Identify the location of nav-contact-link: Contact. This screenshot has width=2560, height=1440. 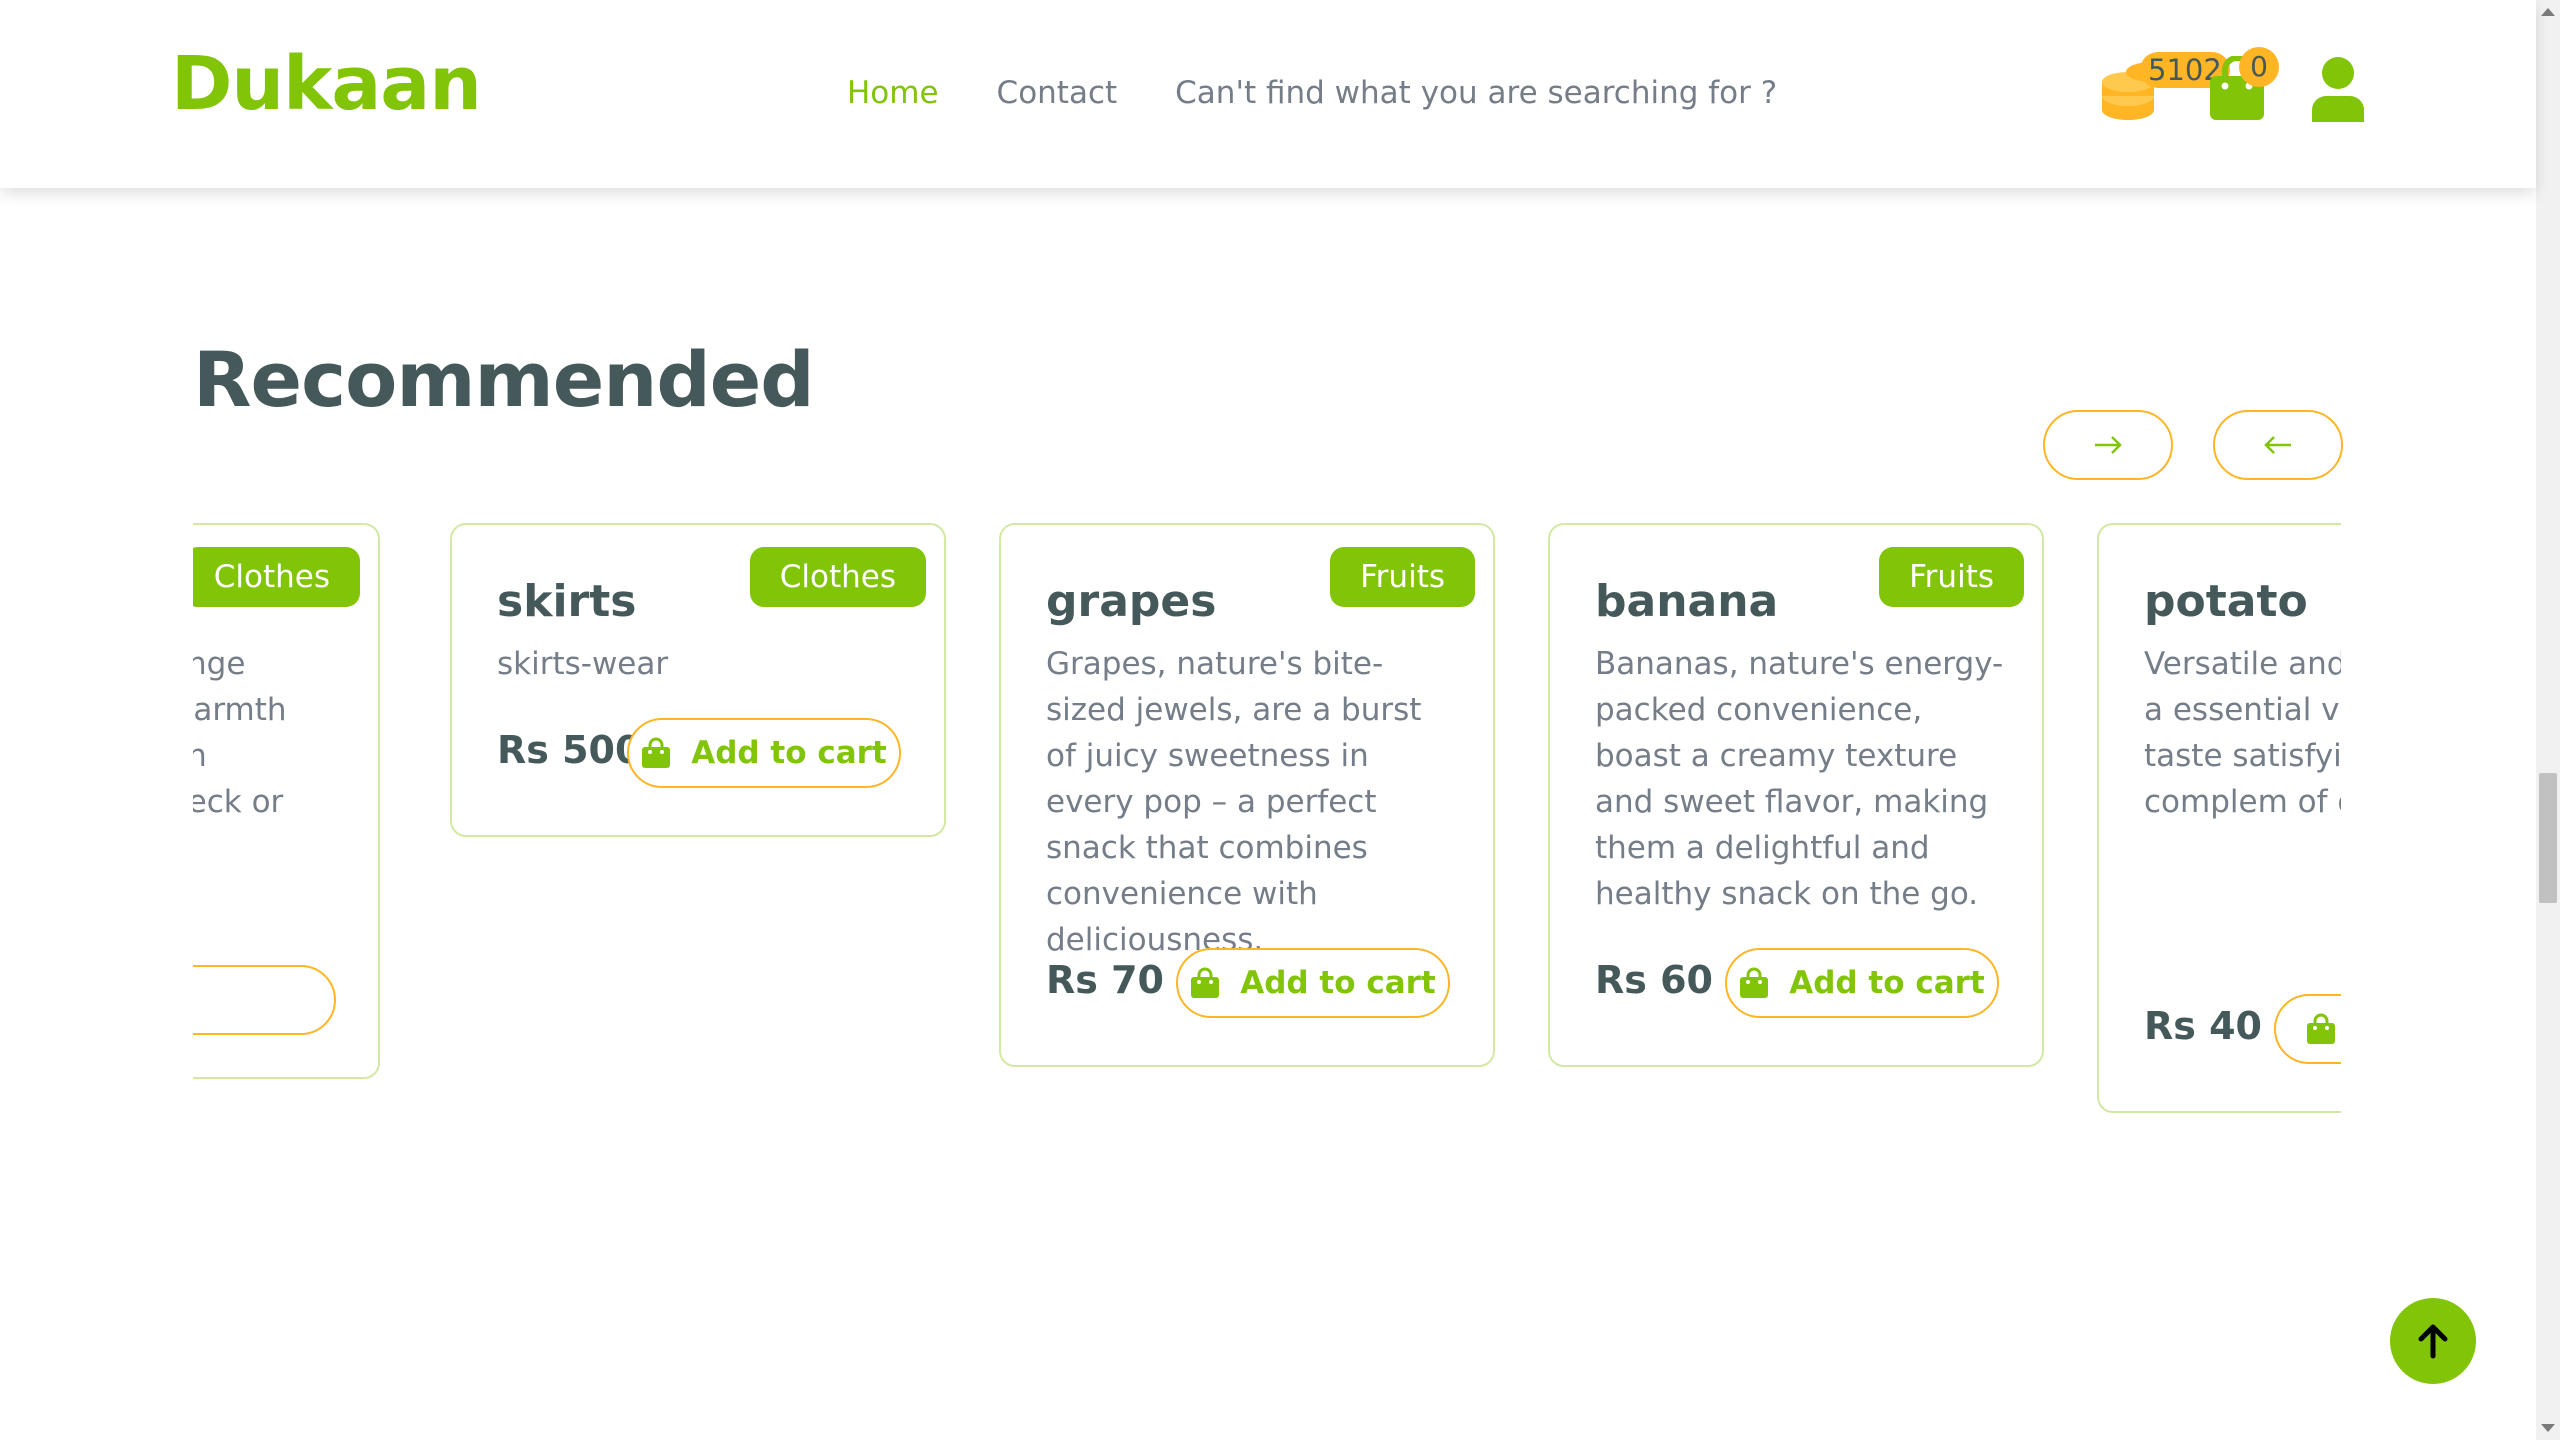
(1057, 93).